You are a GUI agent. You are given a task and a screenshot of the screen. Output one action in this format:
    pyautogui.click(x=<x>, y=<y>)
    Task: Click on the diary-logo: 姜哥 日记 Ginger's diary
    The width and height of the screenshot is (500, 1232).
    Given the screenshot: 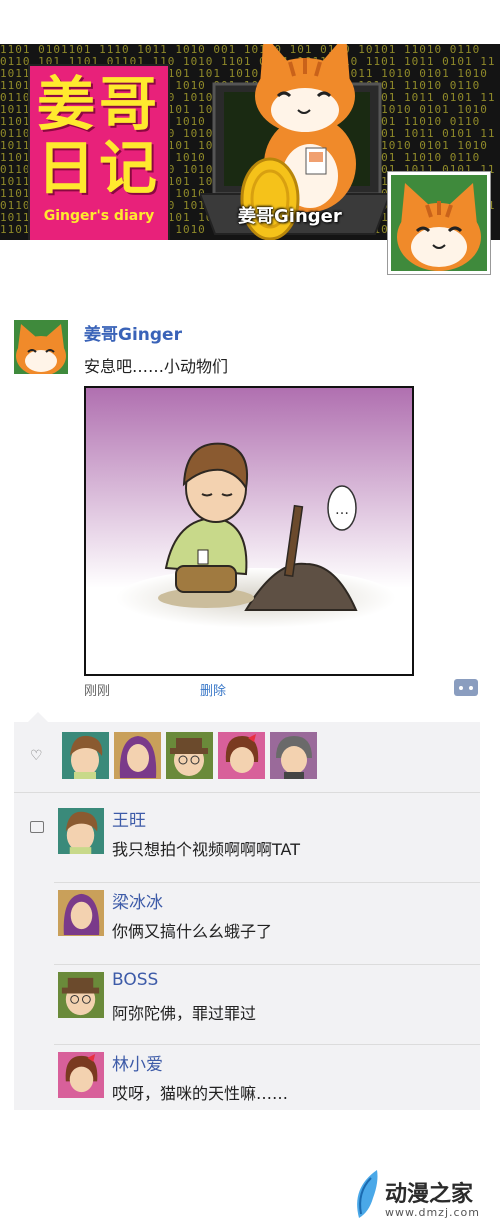 What is the action you would take?
    pyautogui.click(x=99, y=153)
    